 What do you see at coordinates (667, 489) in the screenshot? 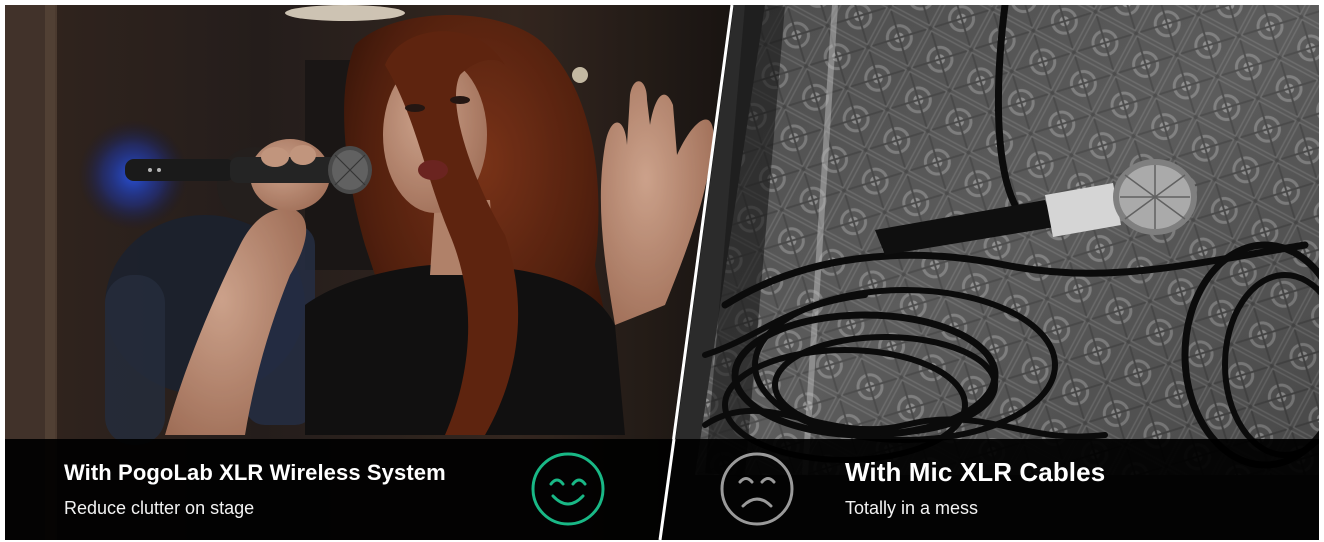
I see `caption-bar-divider` at bounding box center [667, 489].